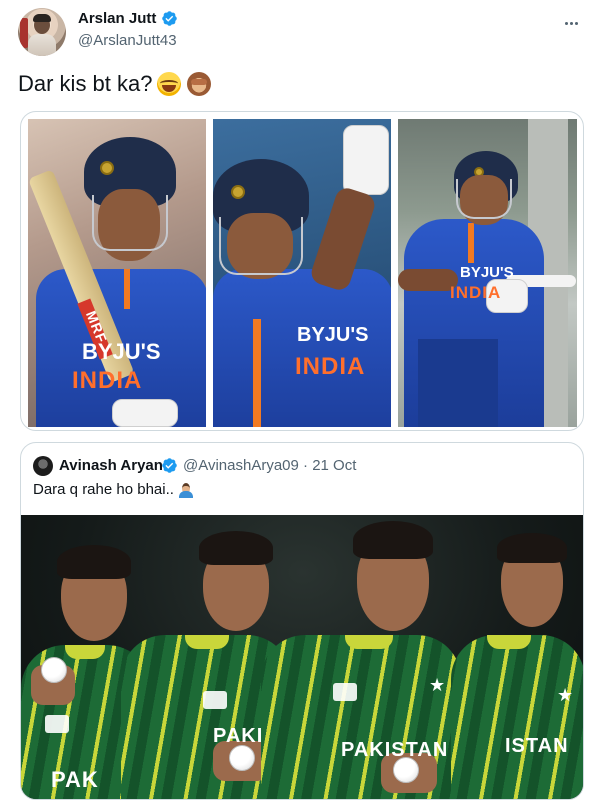 The image size is (599, 808). What do you see at coordinates (117, 273) in the screenshot?
I see `india-player-1-photo: BYJU'S INDIA MRF` at bounding box center [117, 273].